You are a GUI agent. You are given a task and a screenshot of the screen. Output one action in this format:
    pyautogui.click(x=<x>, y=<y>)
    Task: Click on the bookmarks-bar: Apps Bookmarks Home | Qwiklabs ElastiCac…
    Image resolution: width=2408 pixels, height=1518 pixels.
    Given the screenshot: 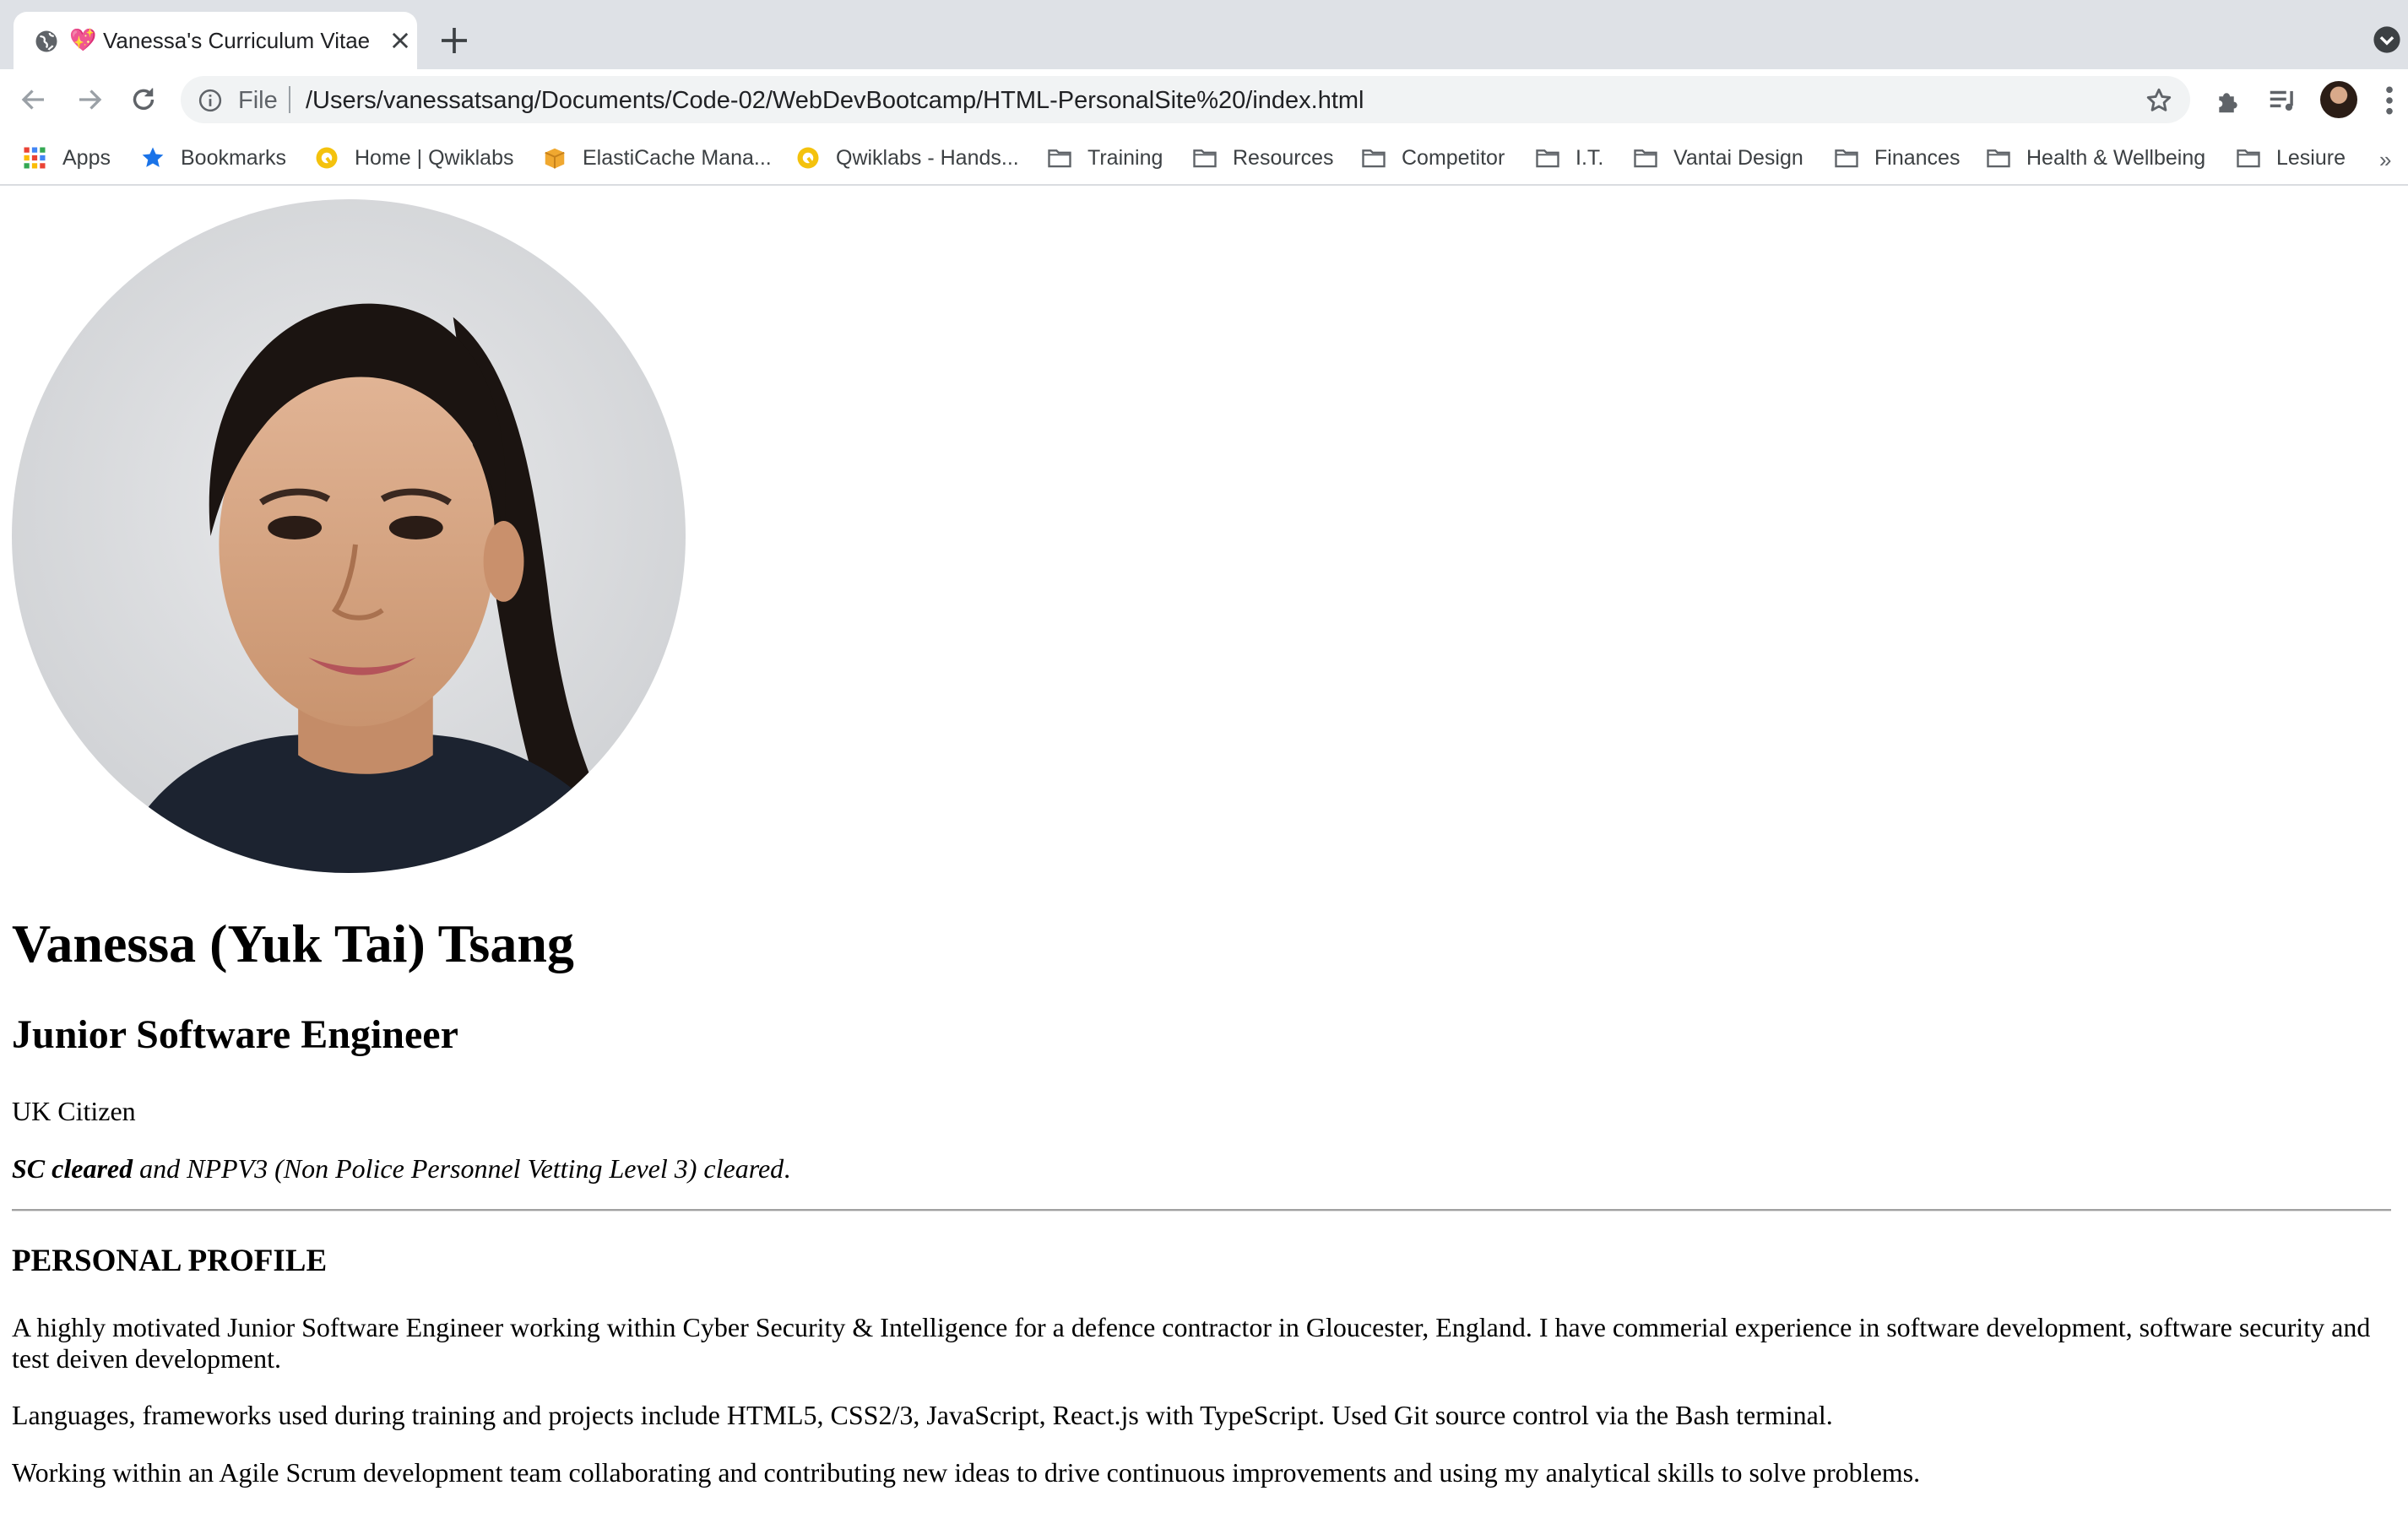 What is the action you would take?
    pyautogui.click(x=1204, y=158)
    